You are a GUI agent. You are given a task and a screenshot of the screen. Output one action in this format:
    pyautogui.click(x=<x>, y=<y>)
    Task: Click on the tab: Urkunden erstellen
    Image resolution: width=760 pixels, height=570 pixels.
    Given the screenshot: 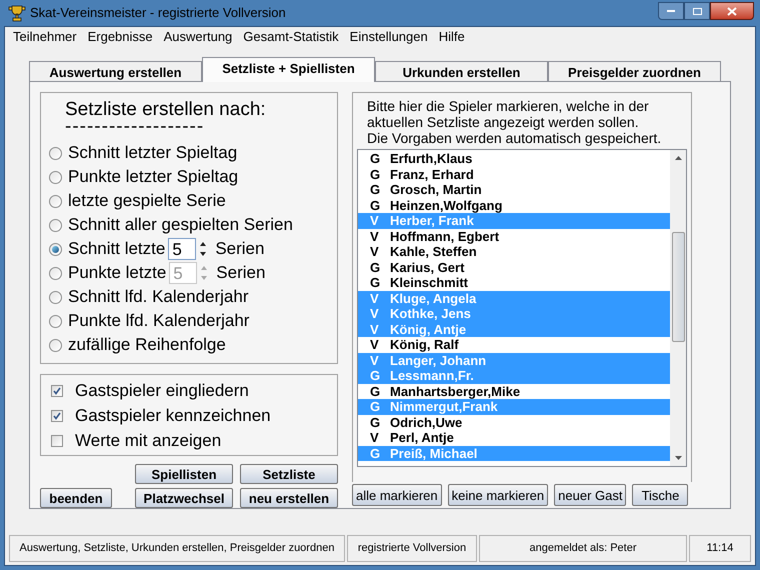 What is the action you would take?
    pyautogui.click(x=461, y=71)
    